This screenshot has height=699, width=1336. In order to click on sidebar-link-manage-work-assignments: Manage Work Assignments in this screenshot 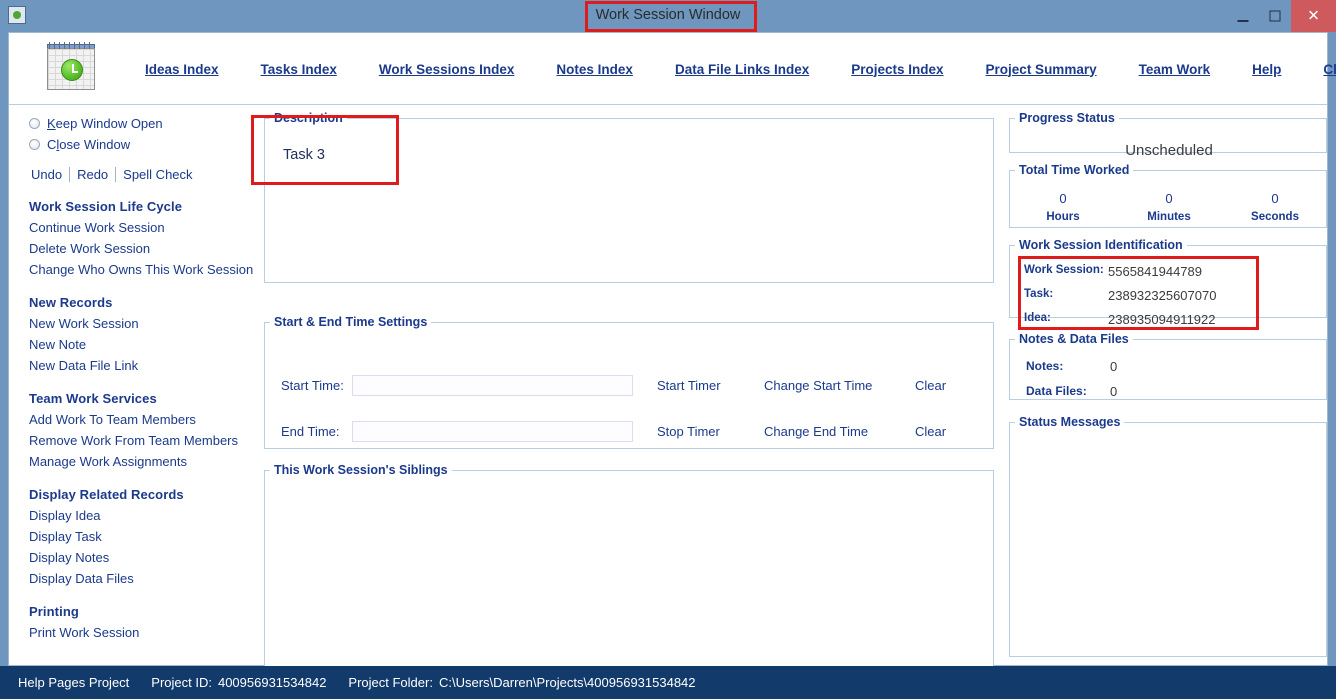, I will do `click(143, 461)`.